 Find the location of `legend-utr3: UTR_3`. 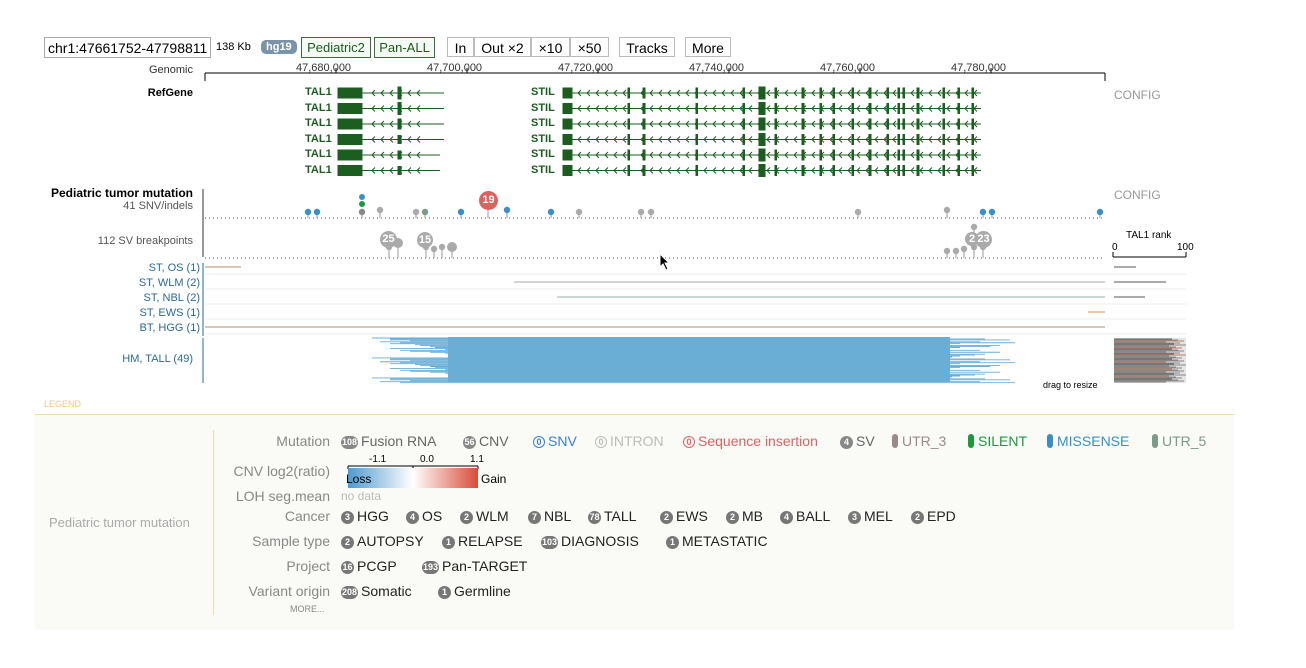

legend-utr3: UTR_3 is located at coordinates (919, 441).